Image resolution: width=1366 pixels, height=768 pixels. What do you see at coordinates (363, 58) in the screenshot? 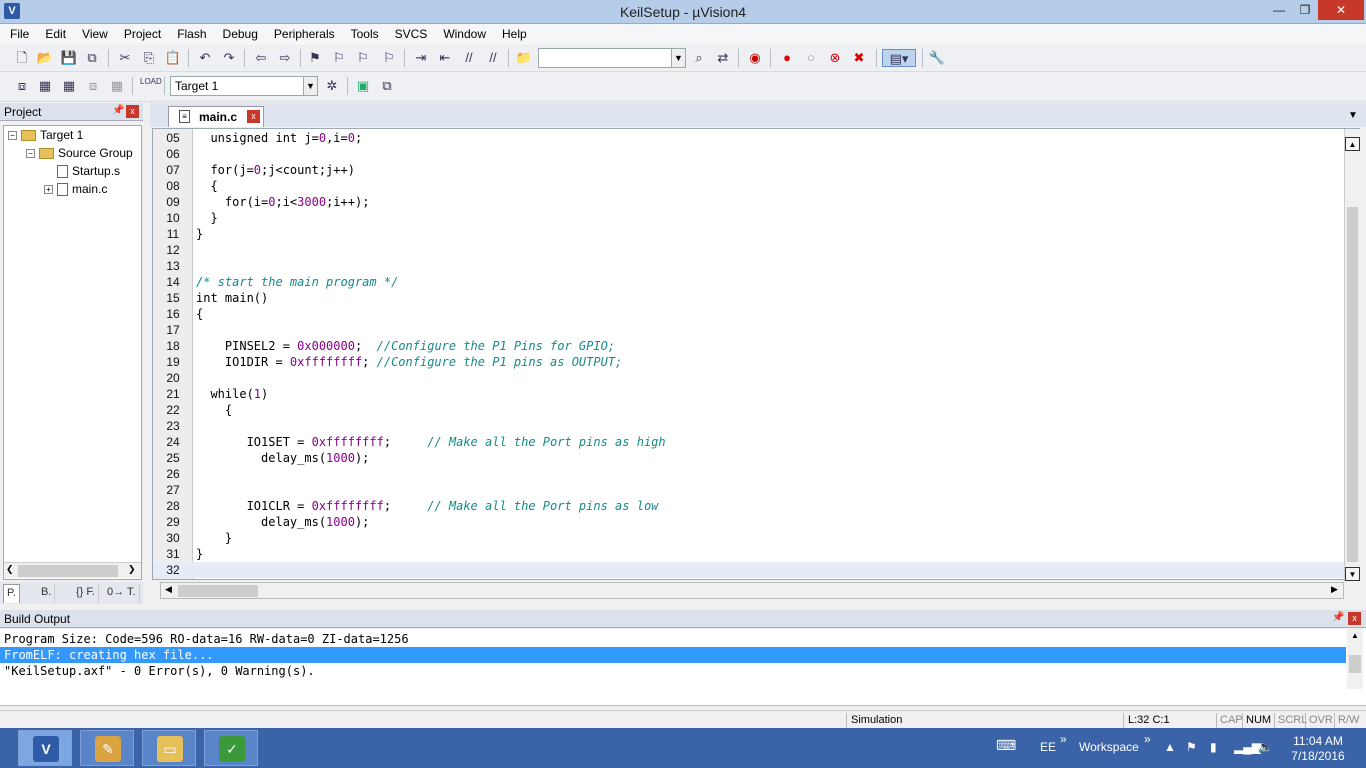
I see `next-bookmark-icon: ⚐` at bounding box center [363, 58].